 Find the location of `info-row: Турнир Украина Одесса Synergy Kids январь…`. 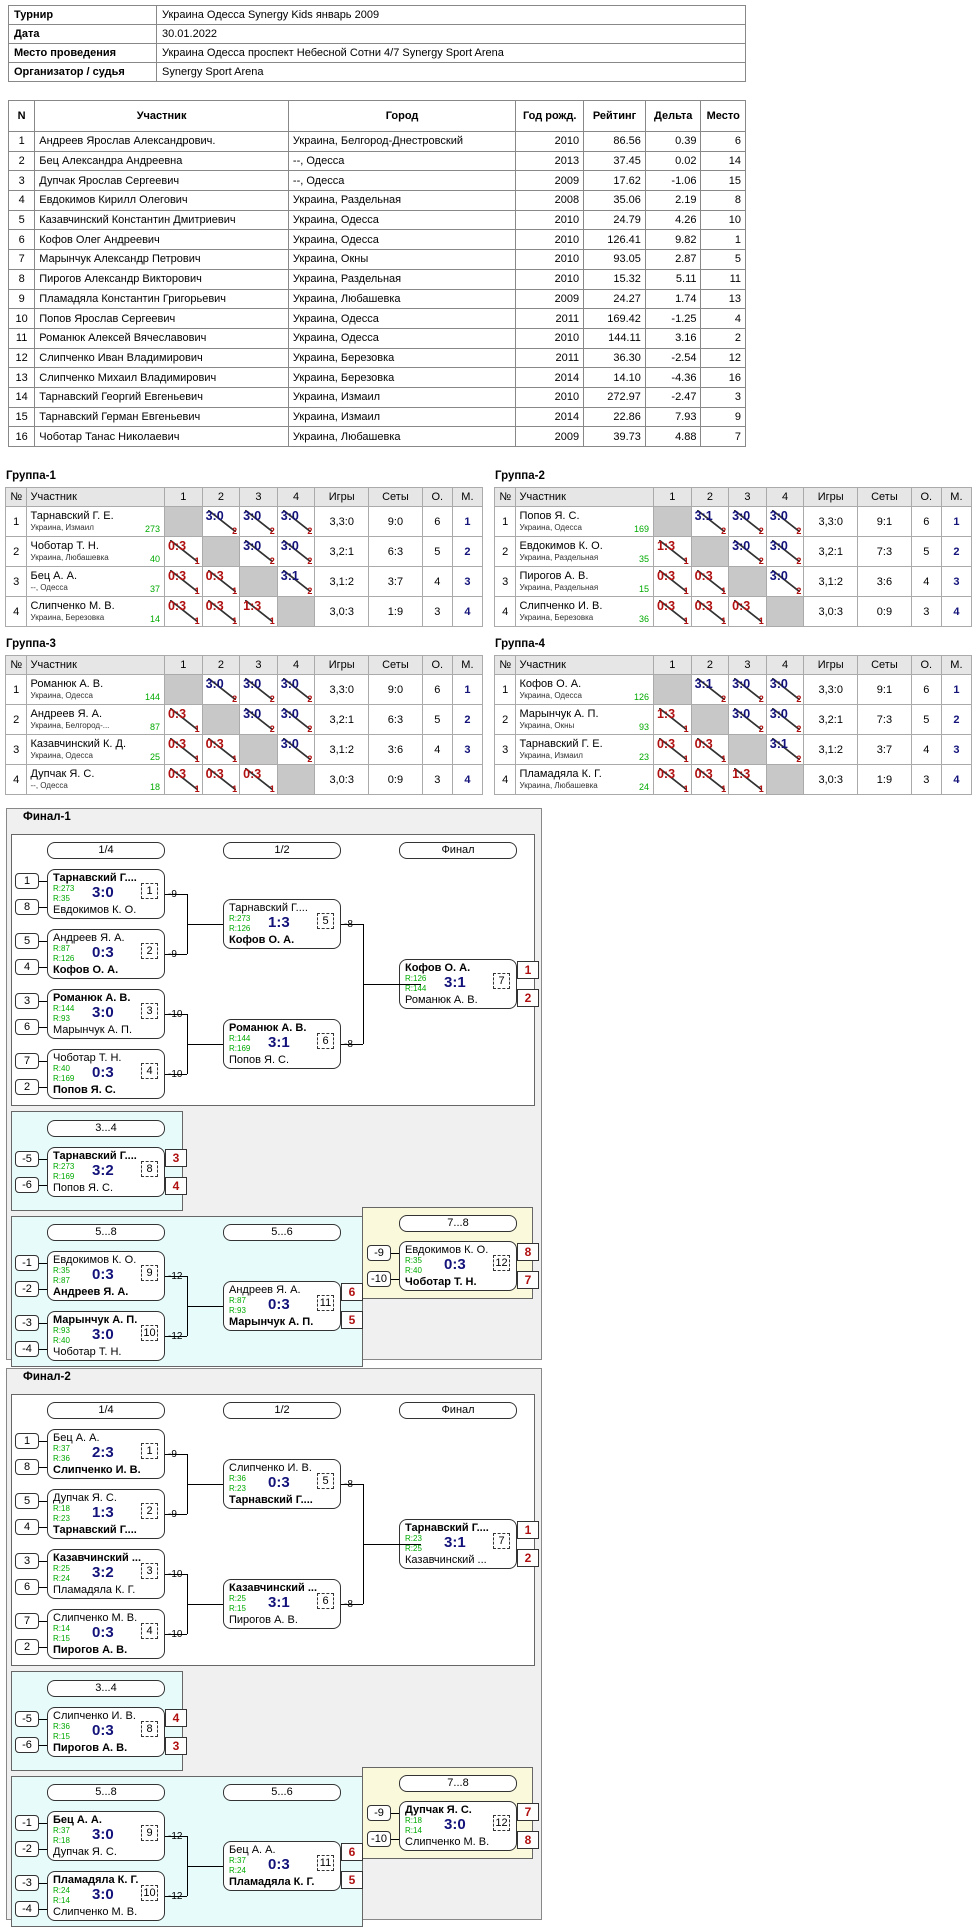

info-row: Турнир Украина Одесса Synergy Kids январь… is located at coordinates (377, 15).